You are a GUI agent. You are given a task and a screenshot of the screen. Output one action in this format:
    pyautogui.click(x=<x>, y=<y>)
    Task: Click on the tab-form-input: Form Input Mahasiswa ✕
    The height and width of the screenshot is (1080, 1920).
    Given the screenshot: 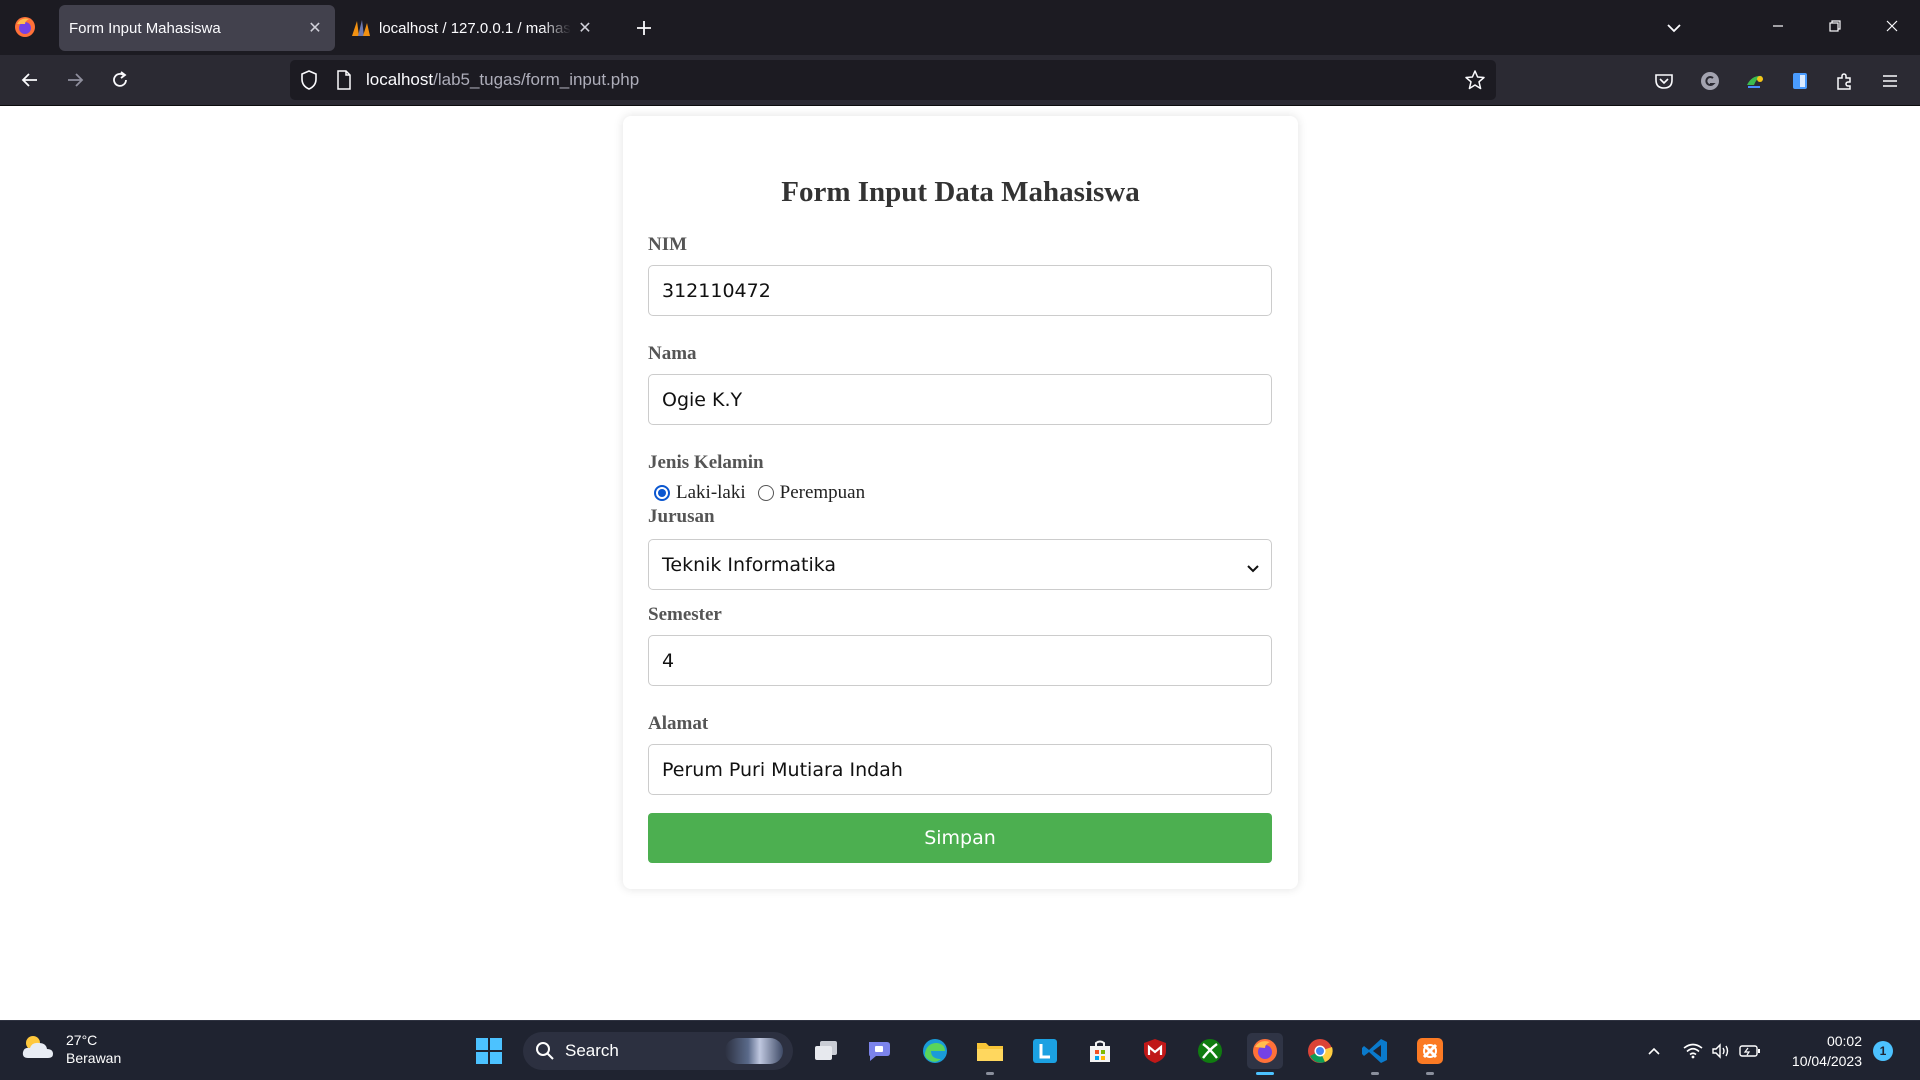 What is the action you would take?
    pyautogui.click(x=197, y=28)
    